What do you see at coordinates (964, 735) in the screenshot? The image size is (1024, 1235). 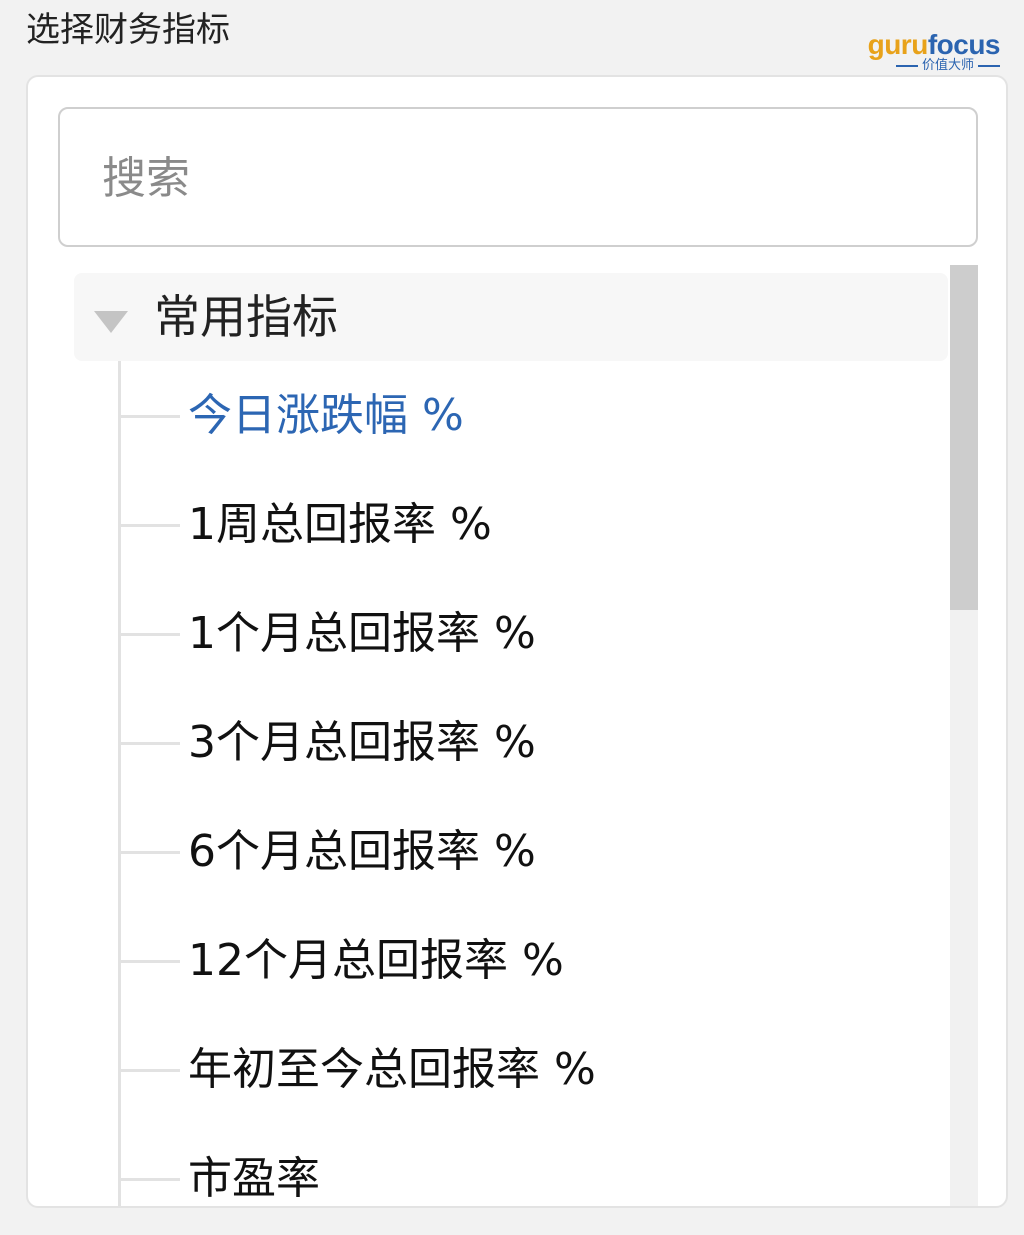 I see `scrollbar-track` at bounding box center [964, 735].